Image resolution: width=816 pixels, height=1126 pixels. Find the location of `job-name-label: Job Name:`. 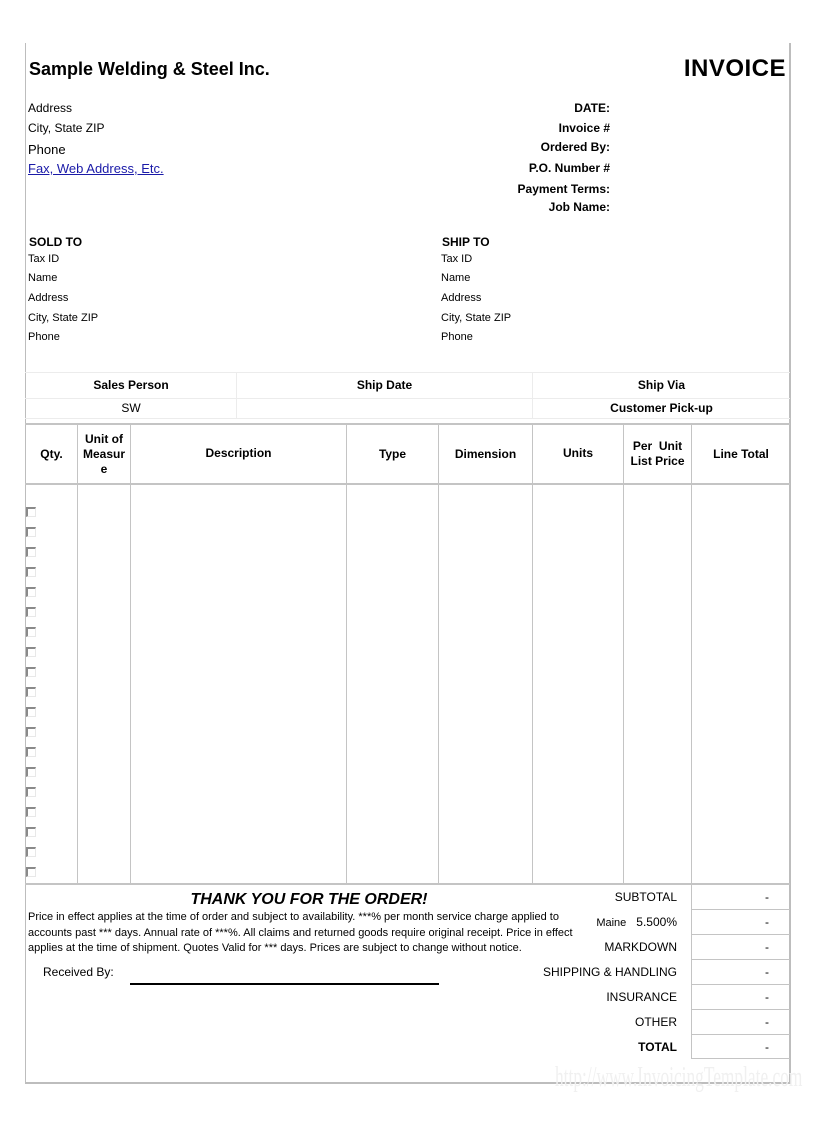

job-name-label: Job Name: is located at coordinates (579, 207).